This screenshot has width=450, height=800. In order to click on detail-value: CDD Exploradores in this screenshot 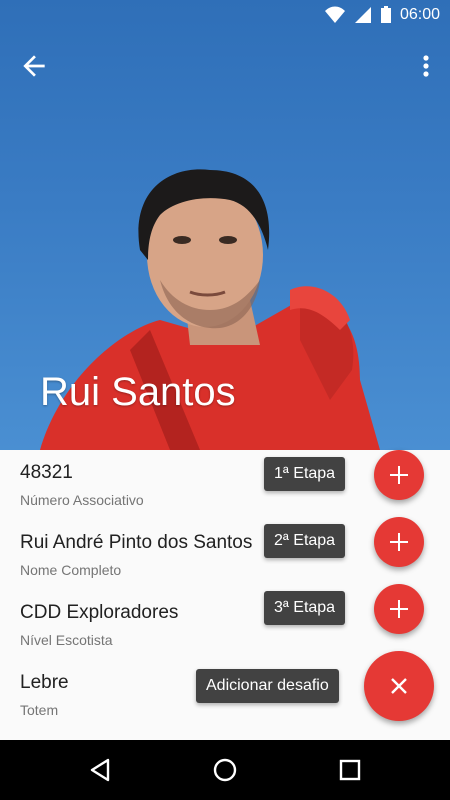, I will do `click(99, 612)`.